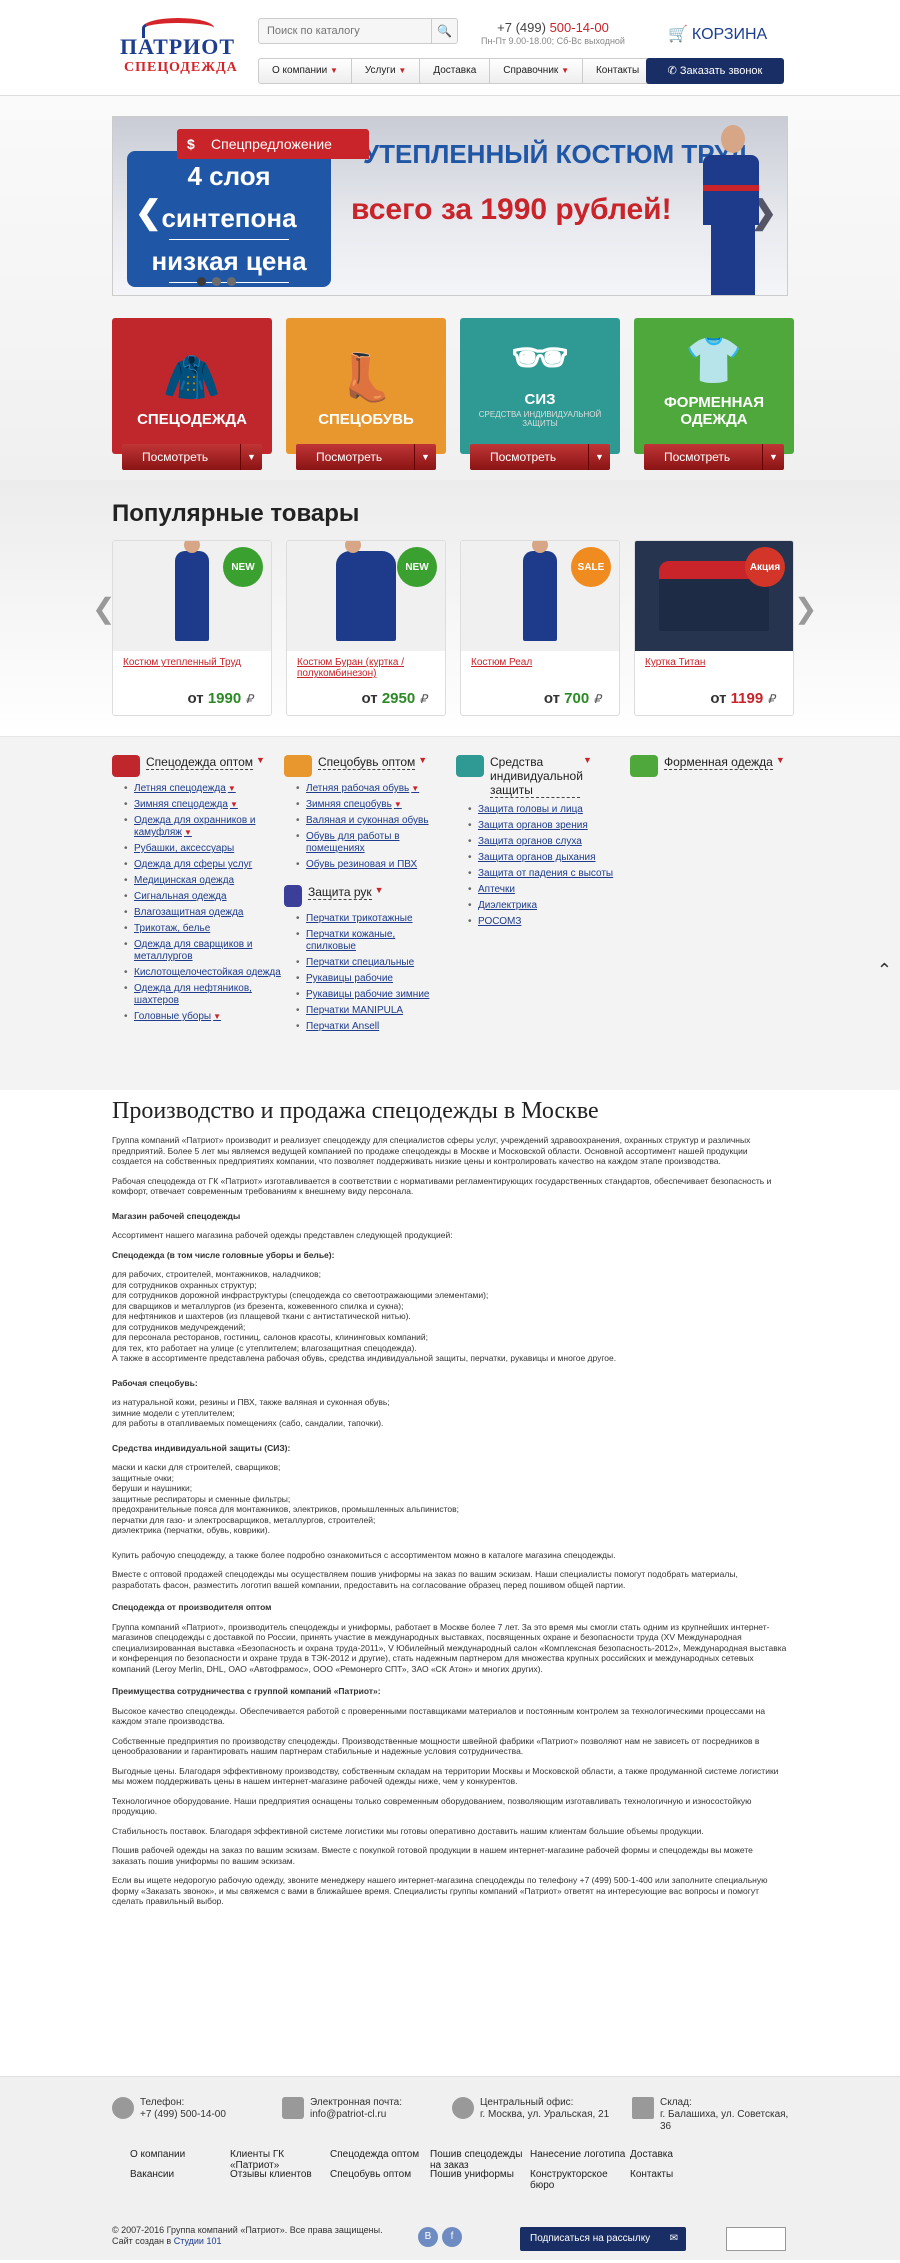  Describe the element at coordinates (203, 929) in the screenshot. I see `catalog-link: Трикотаж, белье` at that location.